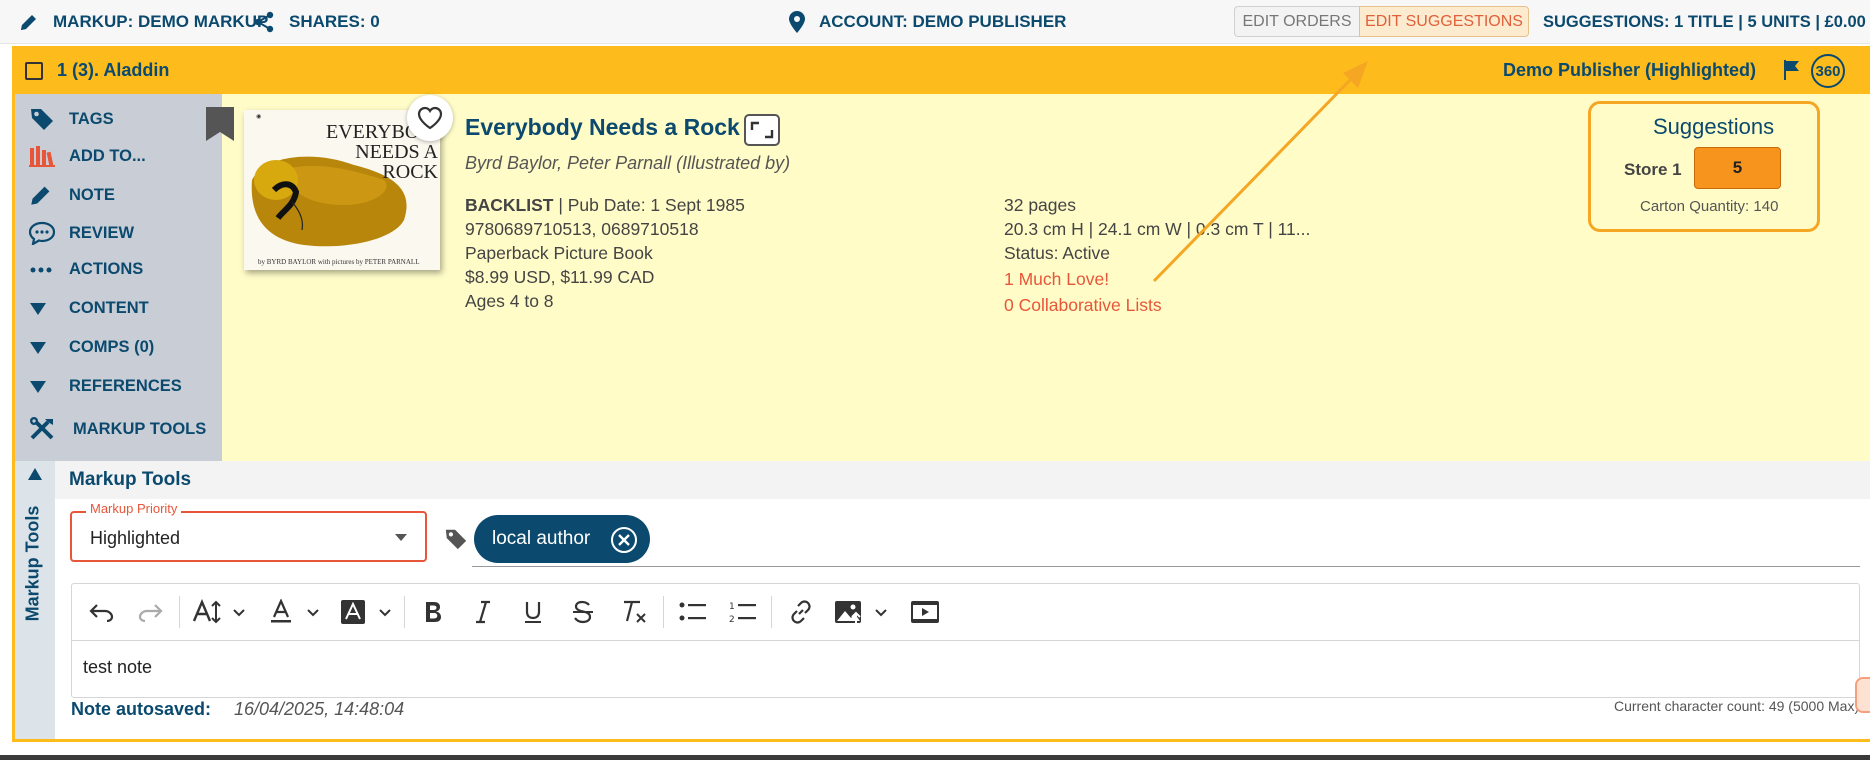 This screenshot has width=1870, height=760. I want to click on sidebar-item-review: REVIEW, so click(81, 233).